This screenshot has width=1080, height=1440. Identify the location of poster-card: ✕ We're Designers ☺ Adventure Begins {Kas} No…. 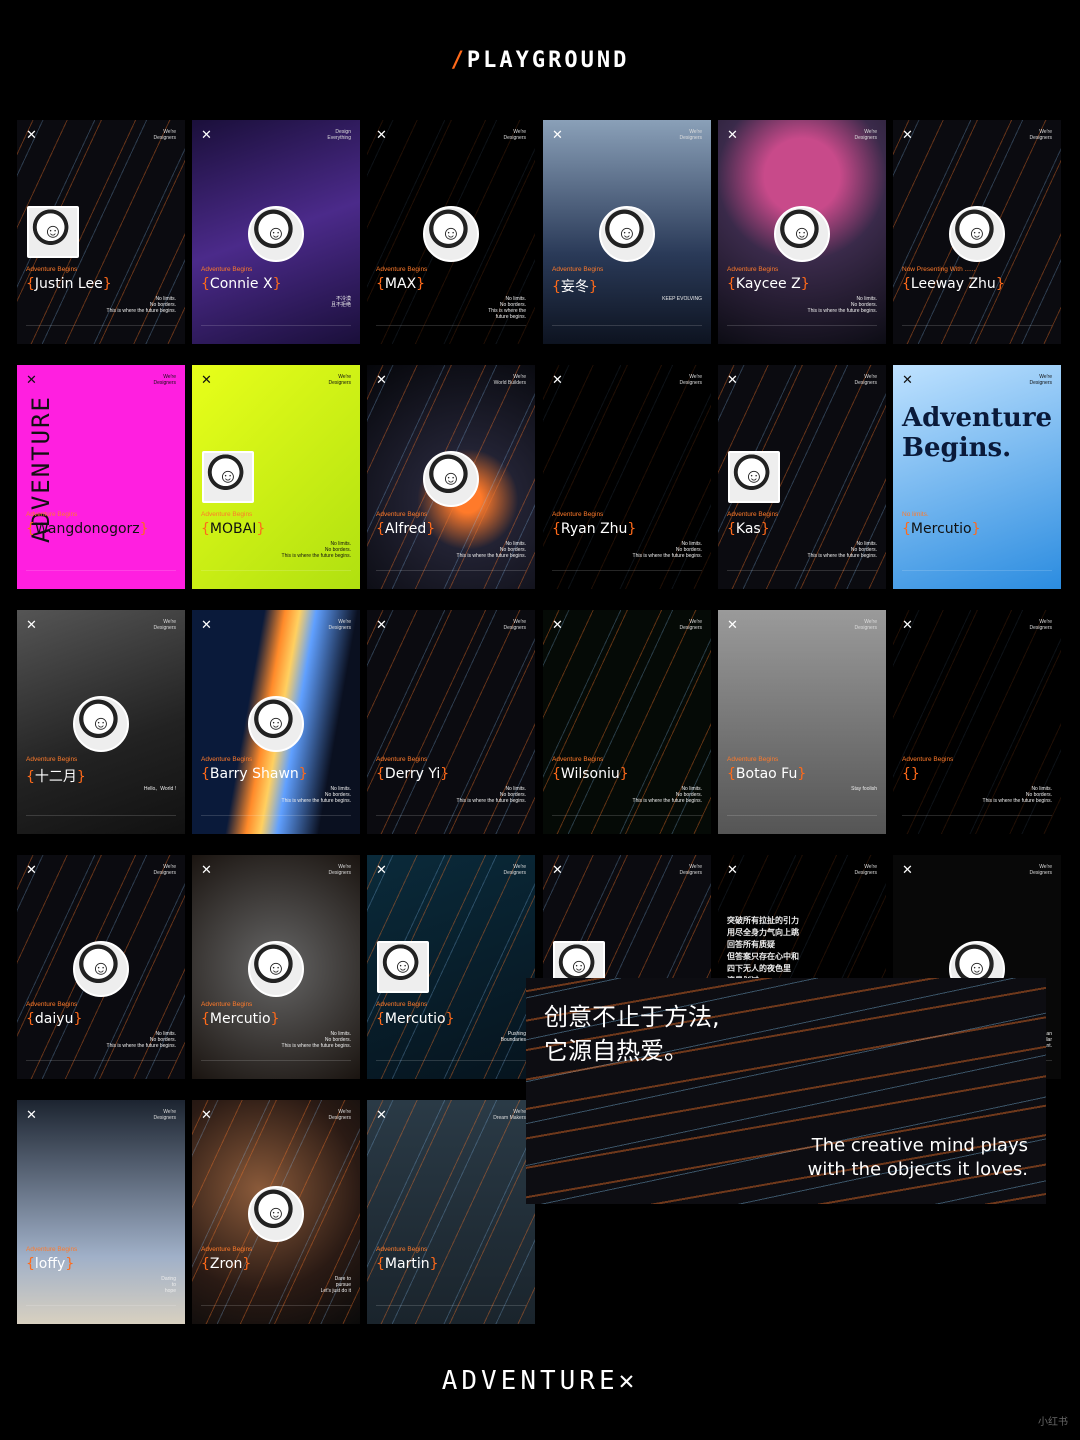
(802, 477).